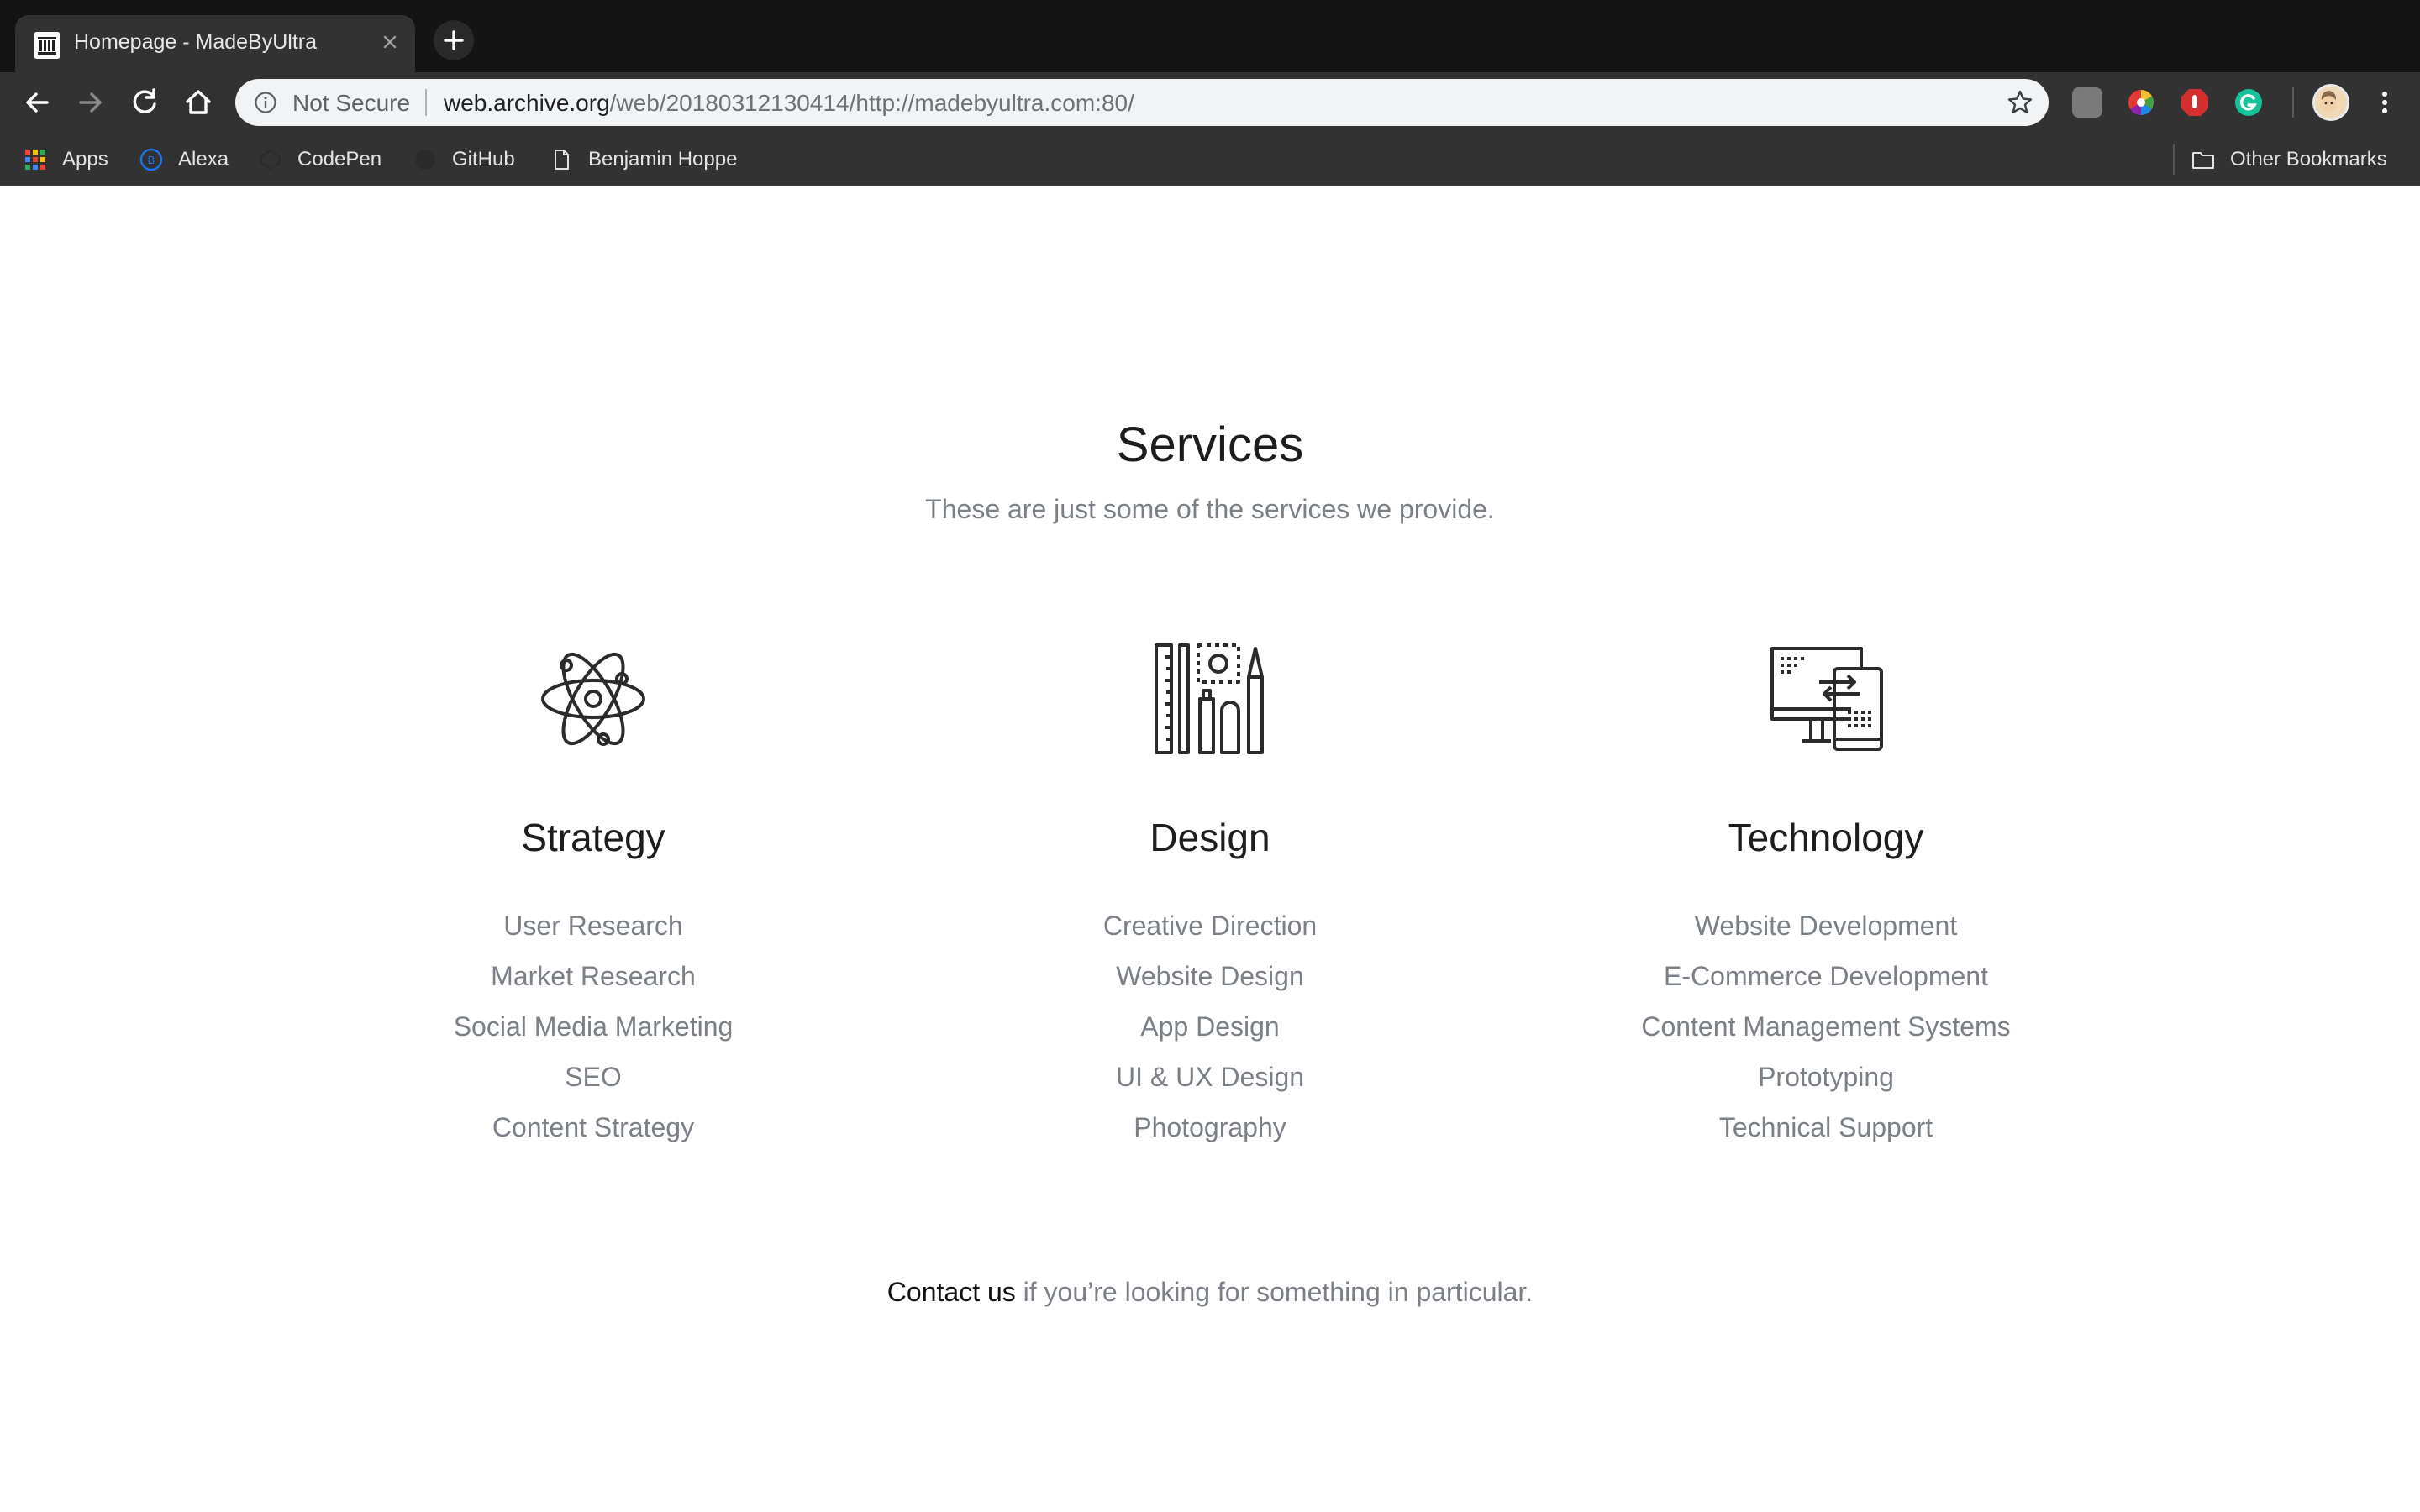 The image size is (2420, 1512). What do you see at coordinates (1826, 926) in the screenshot?
I see `service-item: Website Development` at bounding box center [1826, 926].